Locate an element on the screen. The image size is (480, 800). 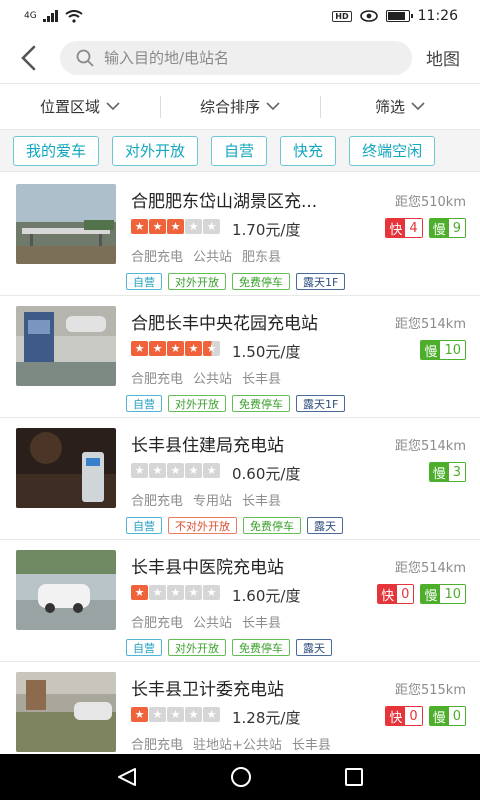
slow-count: 10 is located at coordinates (452, 594).